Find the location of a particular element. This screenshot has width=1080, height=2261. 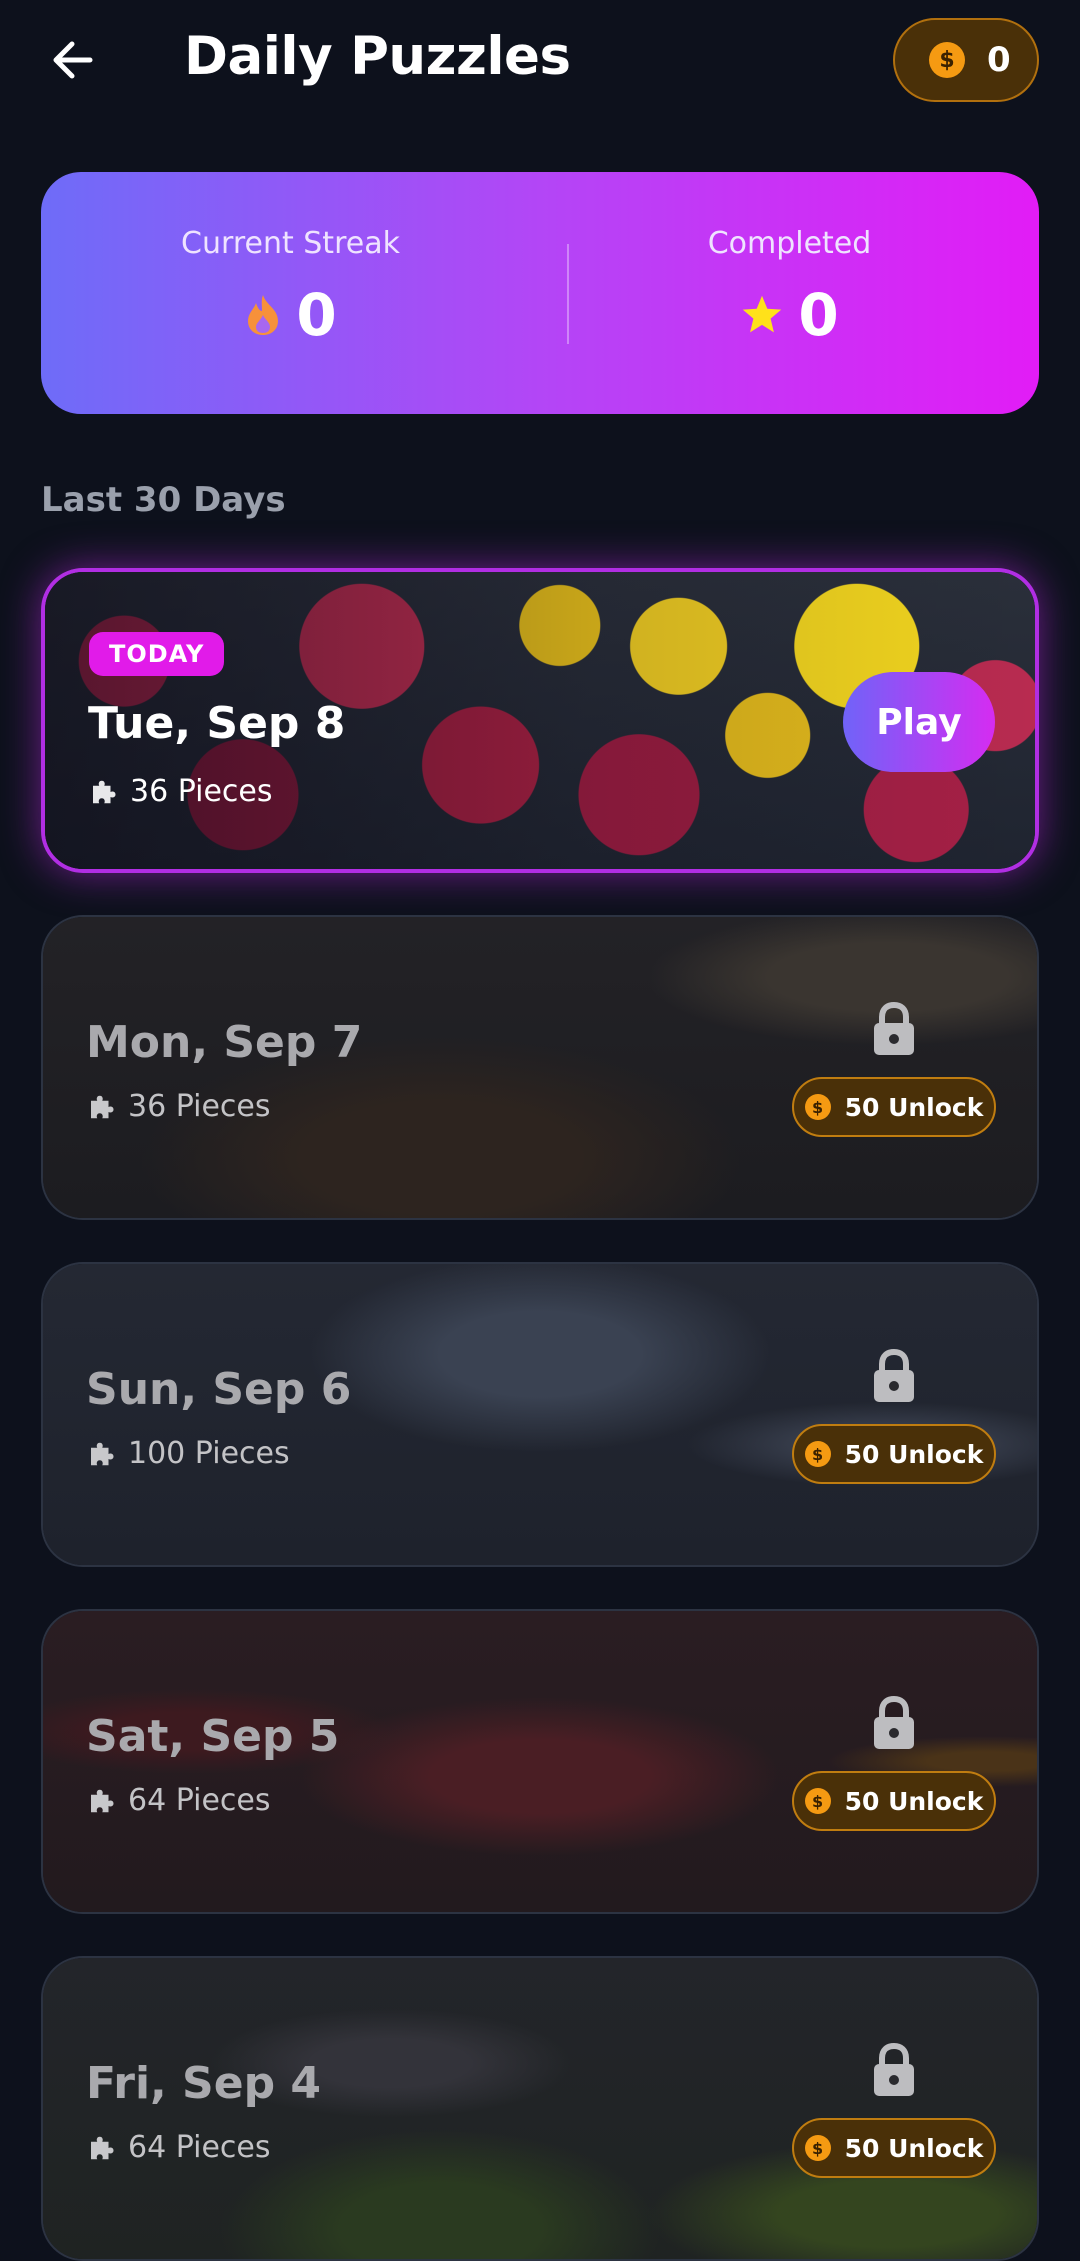

puzzle-card-today: TODAY Tue, Sep 8 36 Pieces Play is located at coordinates (540, 720).